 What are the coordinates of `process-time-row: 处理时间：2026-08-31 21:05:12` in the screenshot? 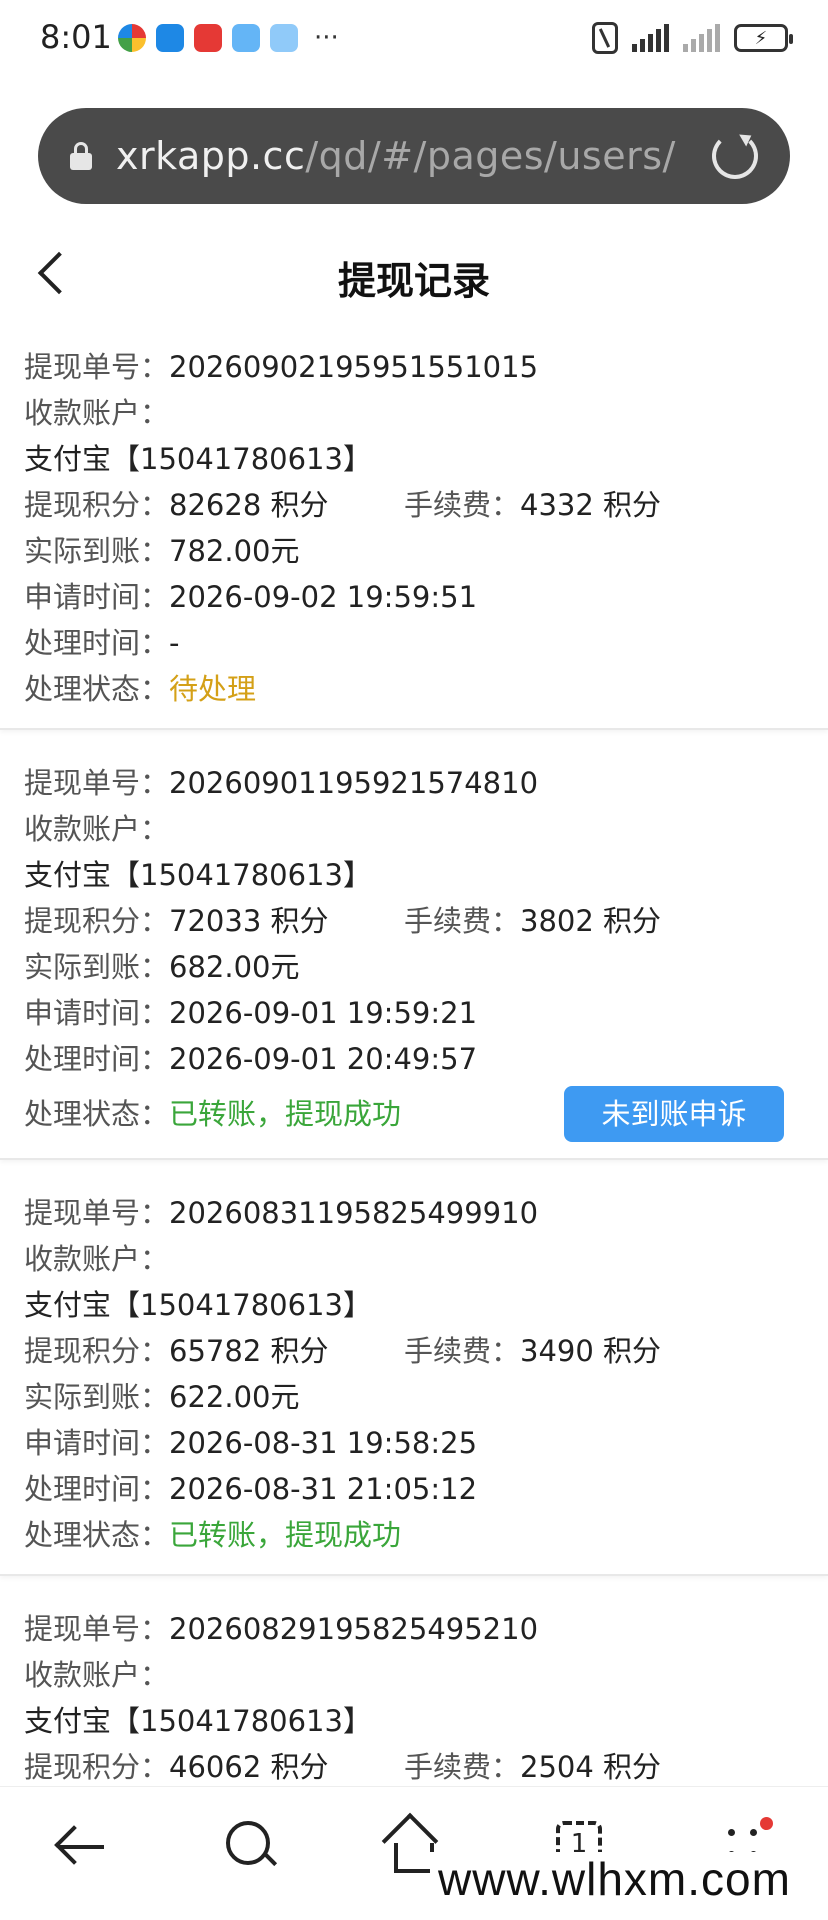 It's located at (414, 1489).